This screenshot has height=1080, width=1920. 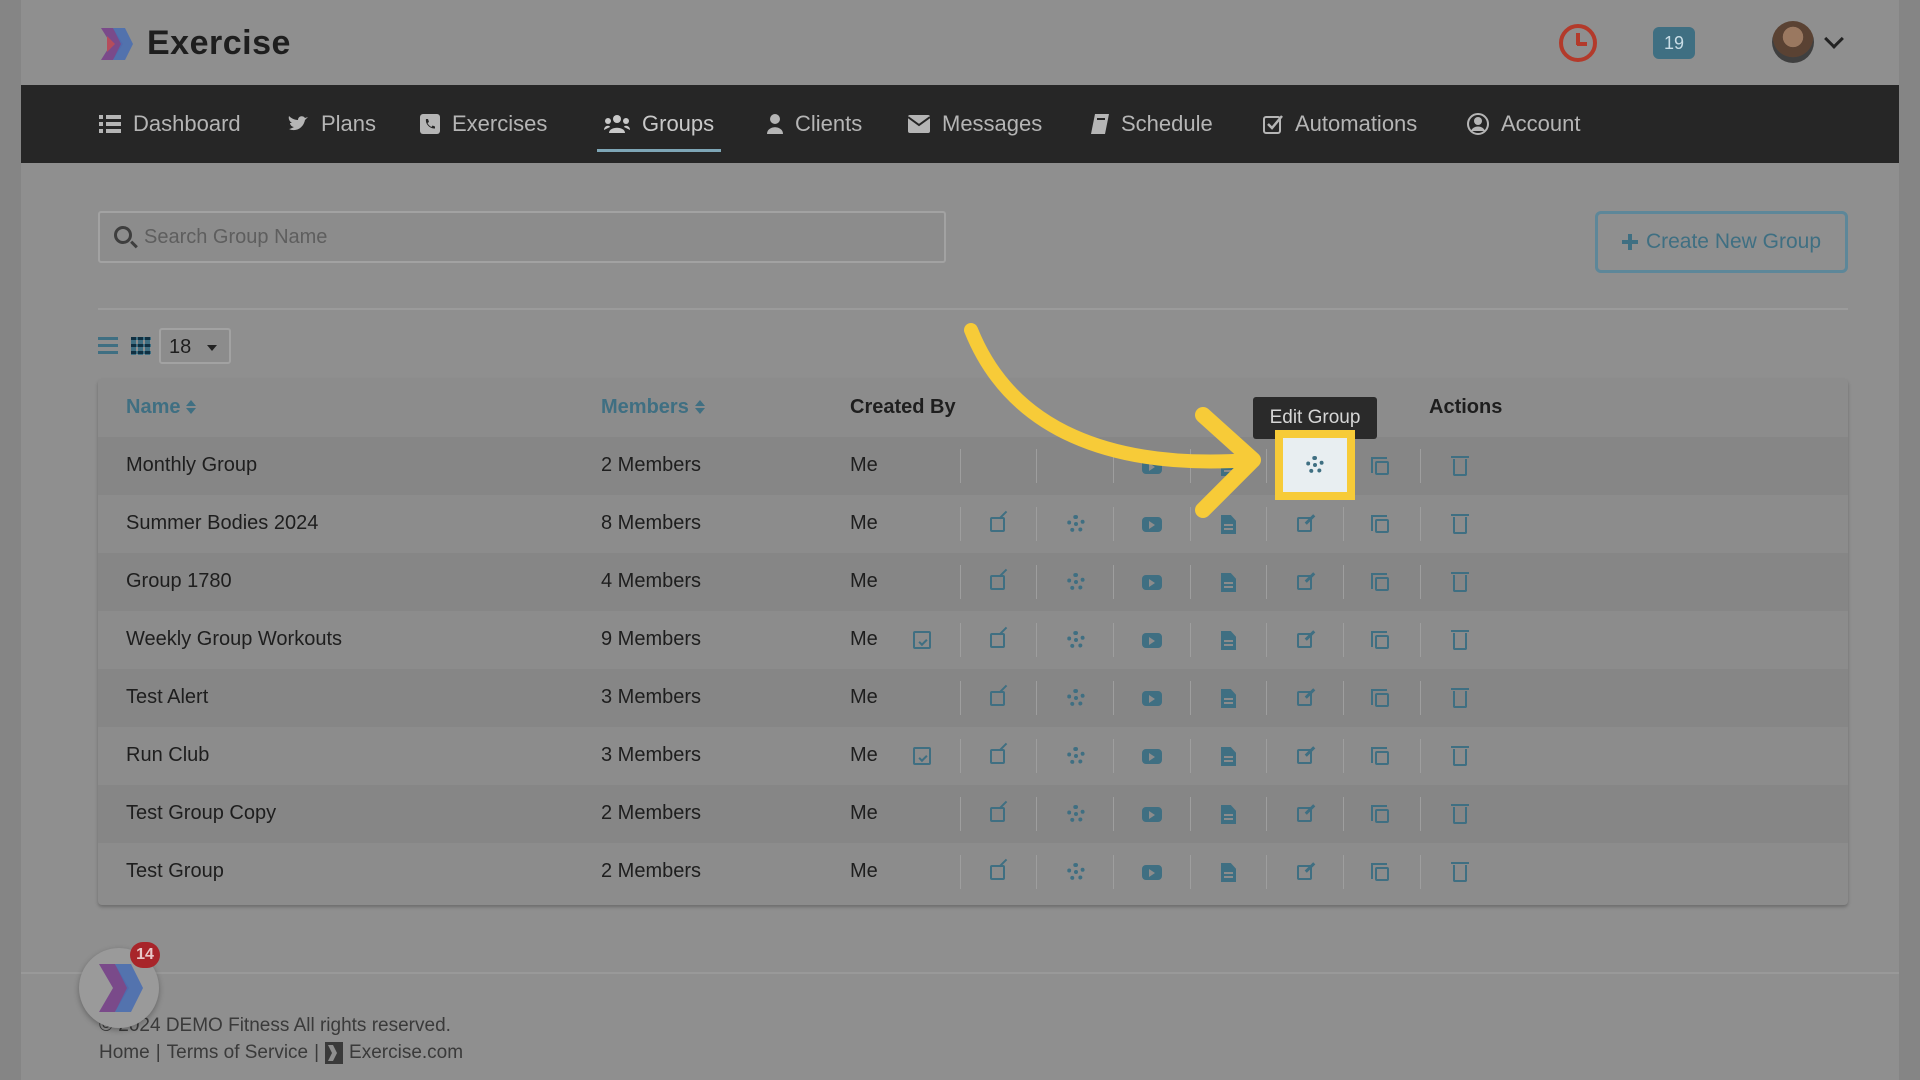 I want to click on members-column-header: Members, so click(x=653, y=407).